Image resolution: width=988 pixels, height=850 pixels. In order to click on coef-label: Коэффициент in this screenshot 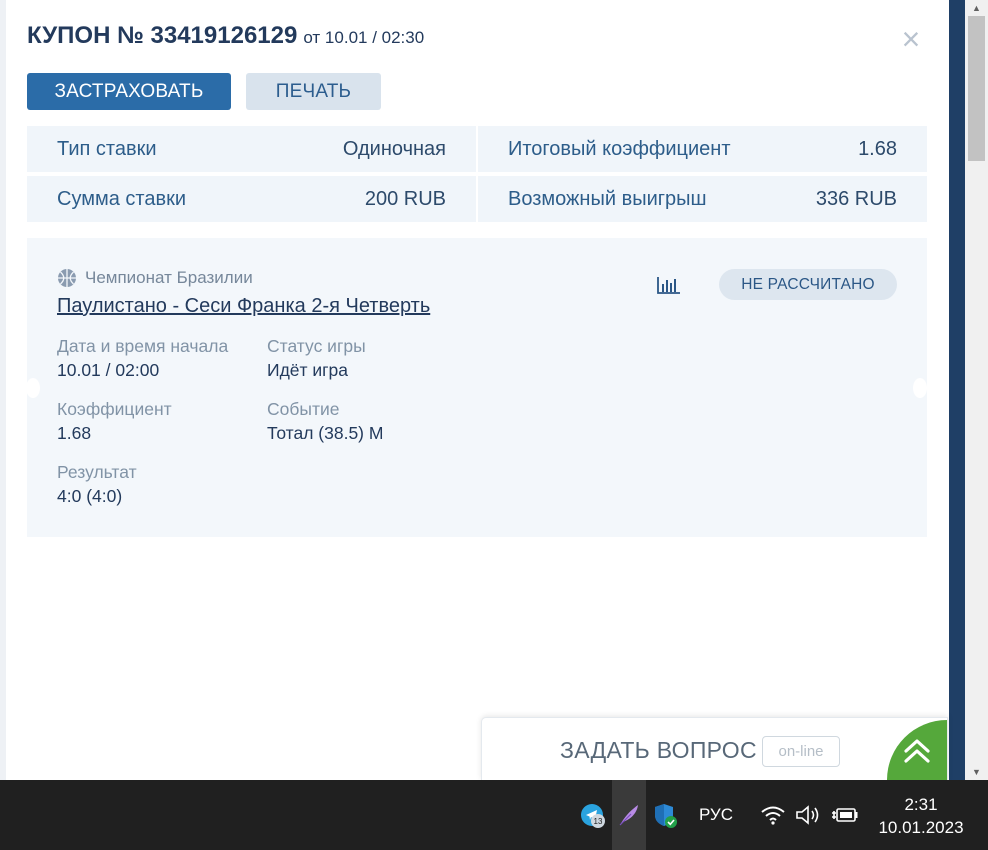, I will do `click(114, 409)`.